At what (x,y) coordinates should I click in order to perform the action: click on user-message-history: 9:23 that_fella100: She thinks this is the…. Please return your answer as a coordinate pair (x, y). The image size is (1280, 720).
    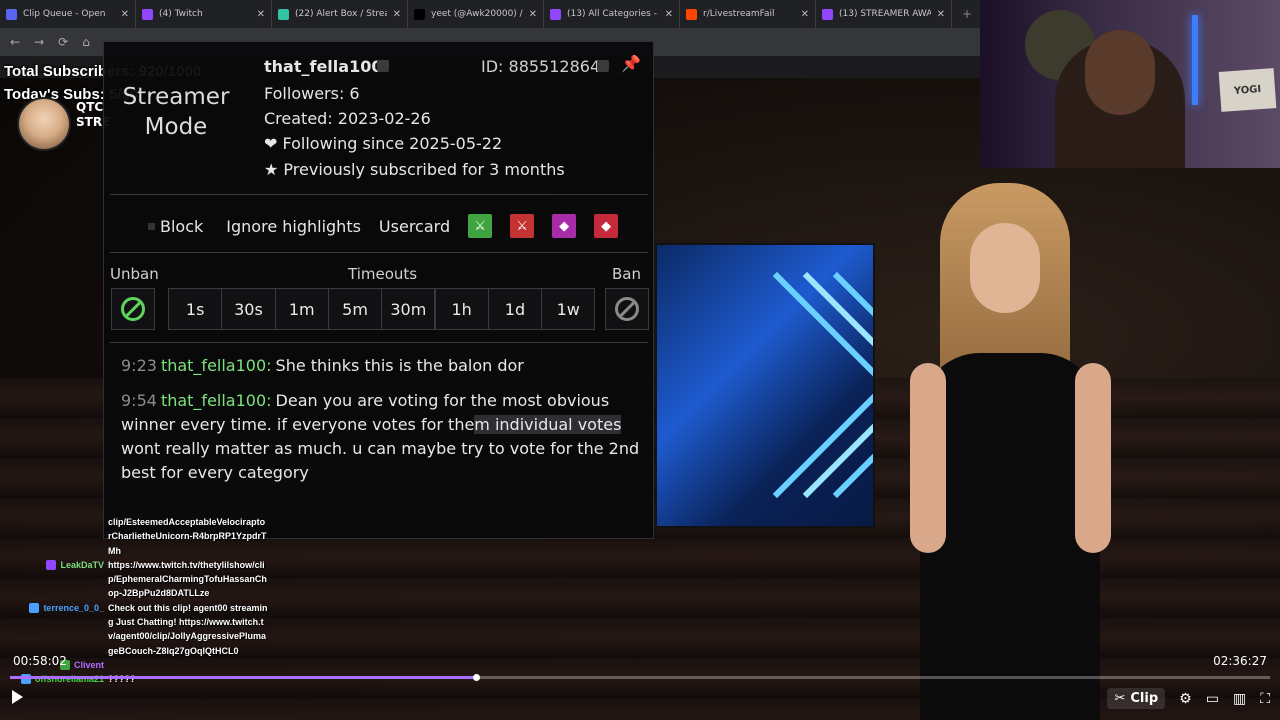
    Looking at the image, I should click on (381, 425).